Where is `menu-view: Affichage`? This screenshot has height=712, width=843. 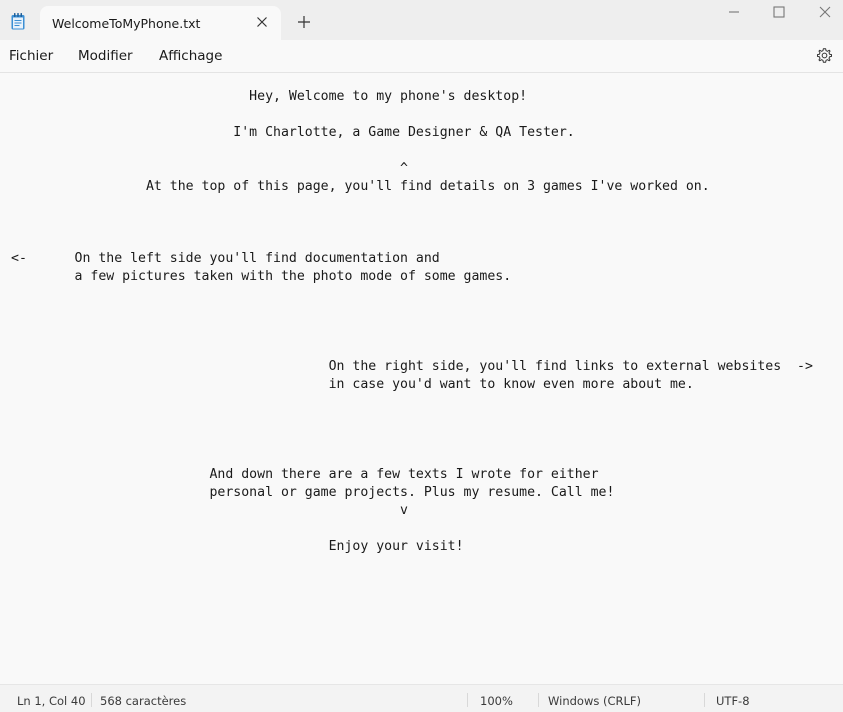
menu-view: Affichage is located at coordinates (190, 56).